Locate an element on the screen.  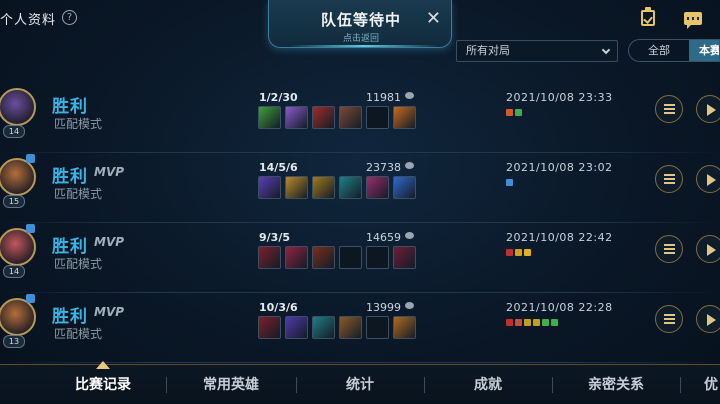
profile-title: 个人资料 is located at coordinates (28, 20).